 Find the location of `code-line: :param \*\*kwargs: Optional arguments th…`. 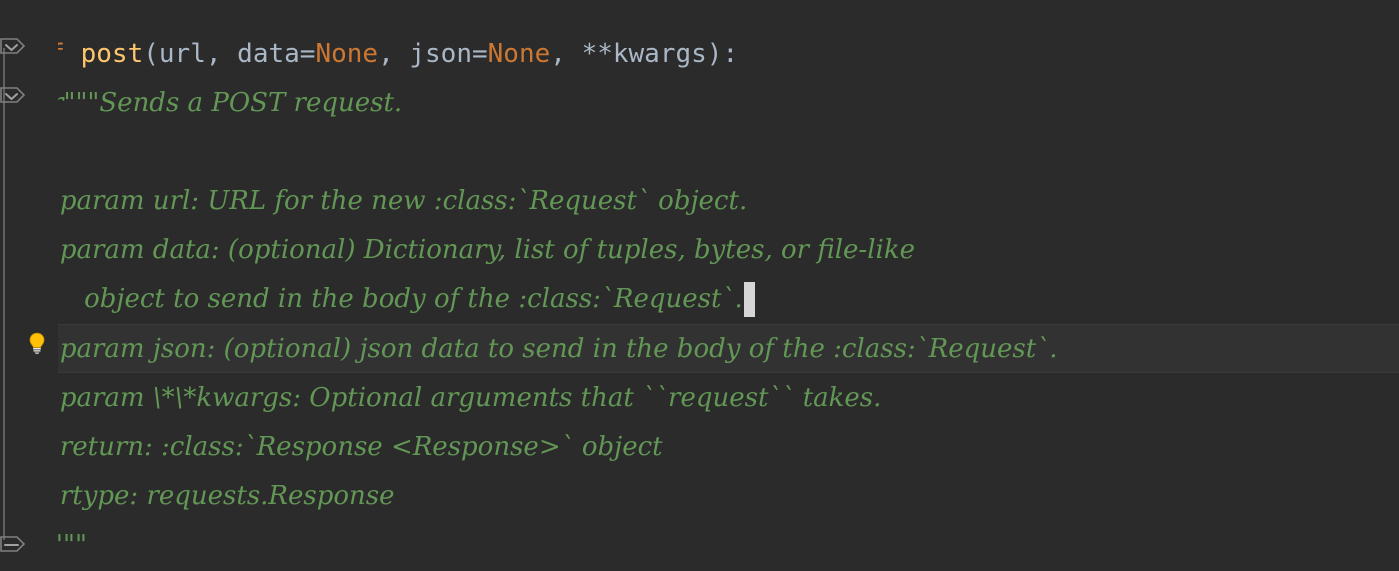

code-line: :param \*\*kwargs: Optional arguments th… is located at coordinates (699, 398).